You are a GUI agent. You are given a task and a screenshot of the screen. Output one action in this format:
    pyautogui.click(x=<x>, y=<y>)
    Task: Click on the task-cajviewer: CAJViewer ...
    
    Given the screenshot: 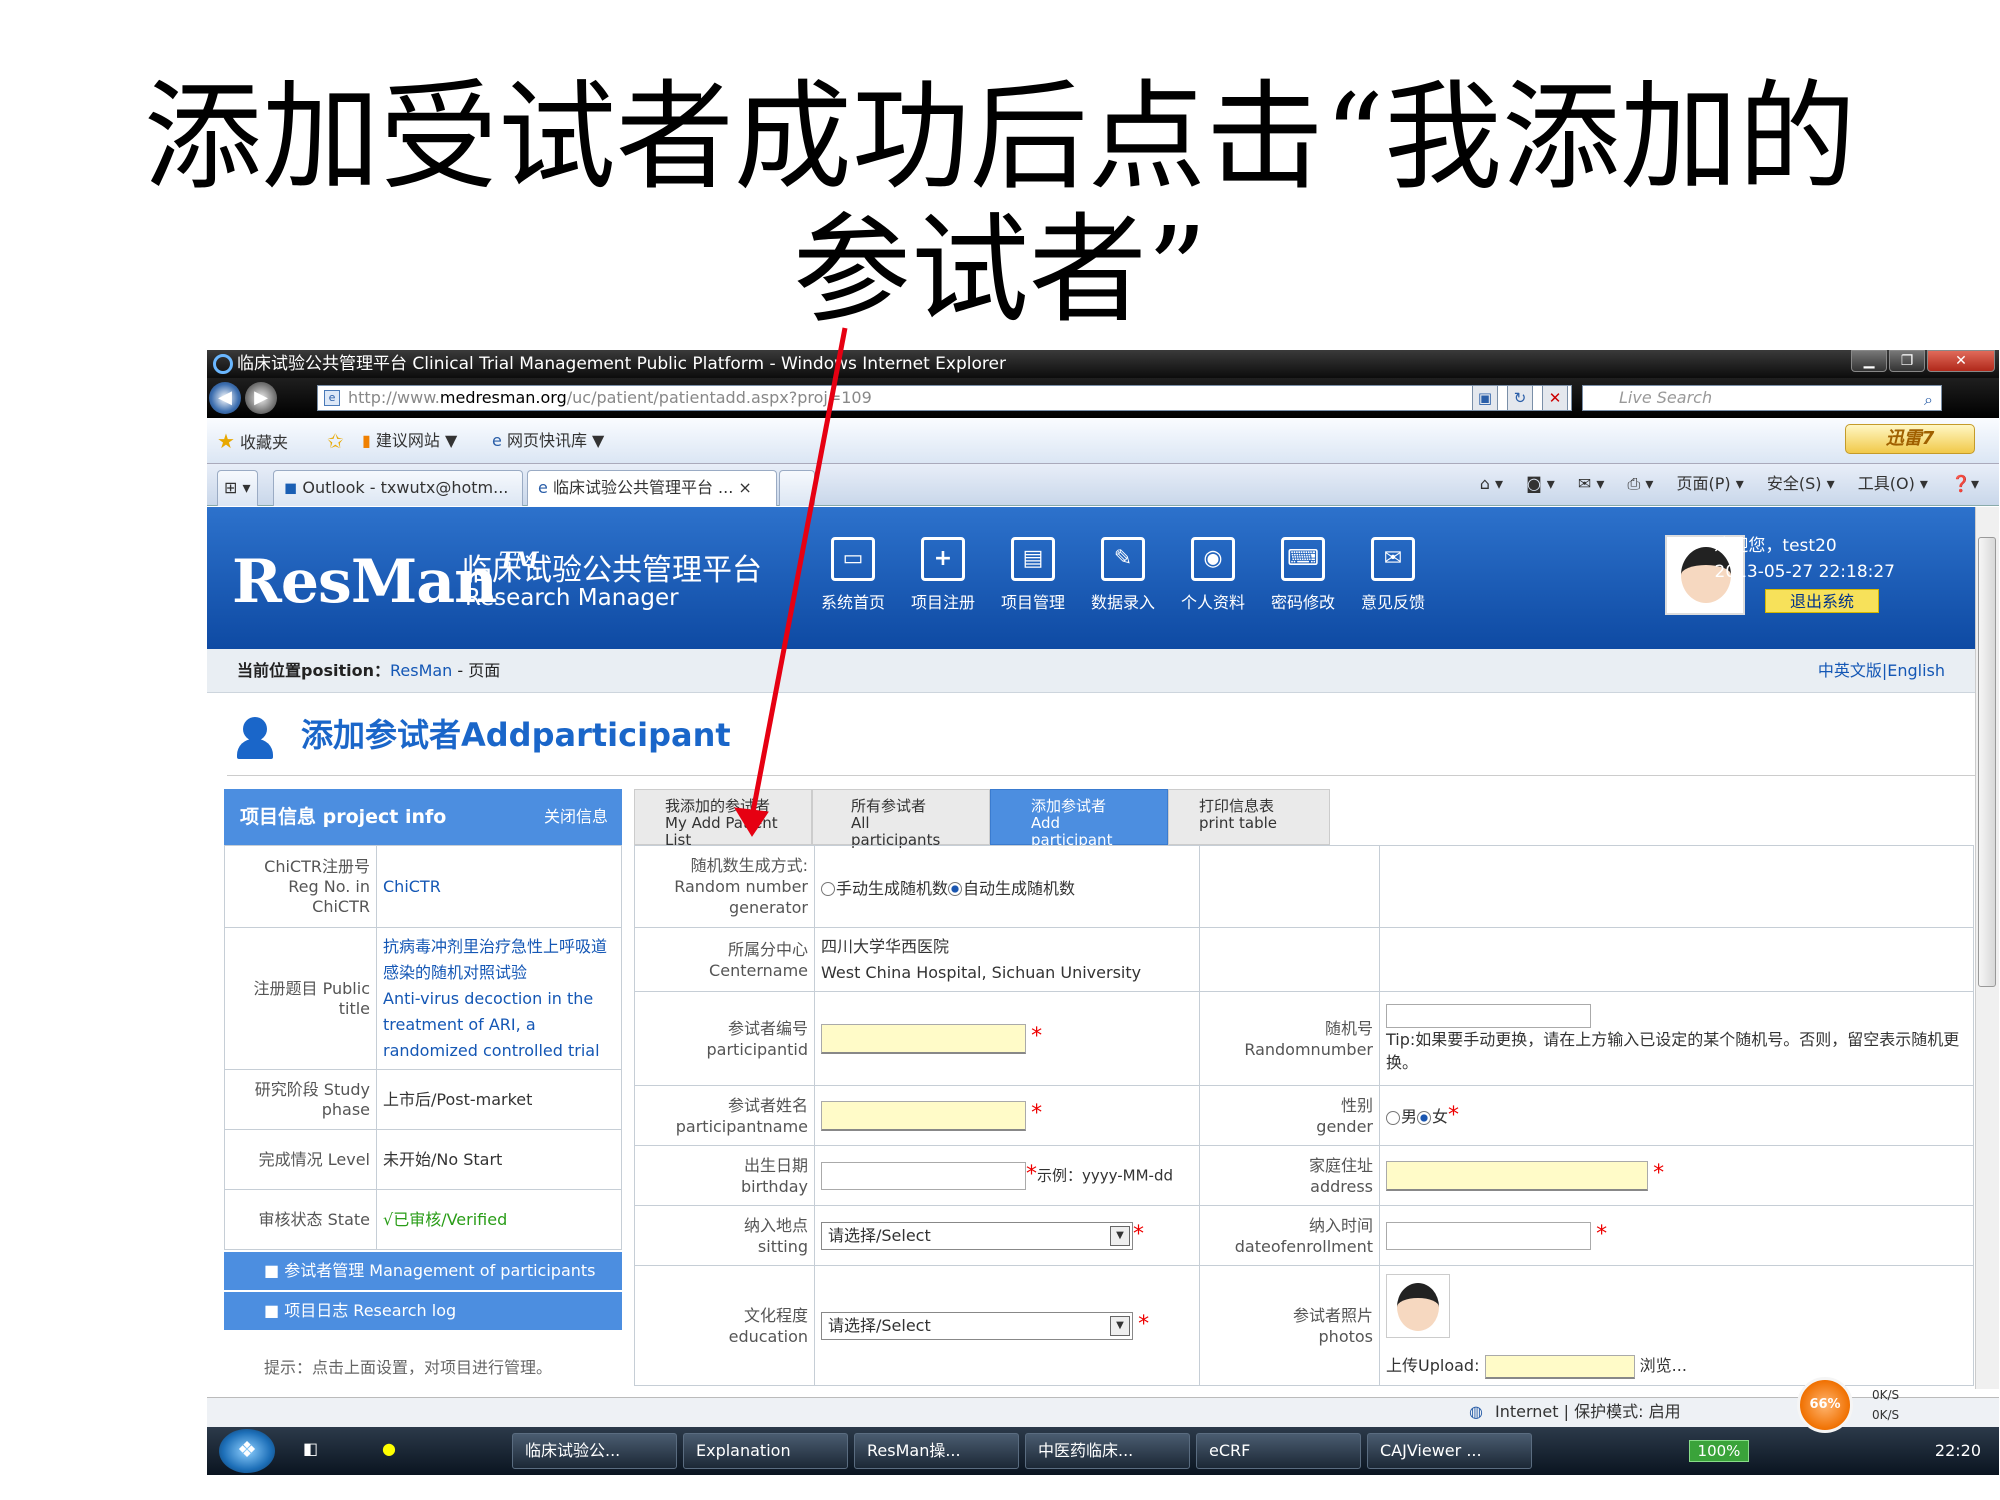 What is the action you would take?
    pyautogui.click(x=1449, y=1451)
    